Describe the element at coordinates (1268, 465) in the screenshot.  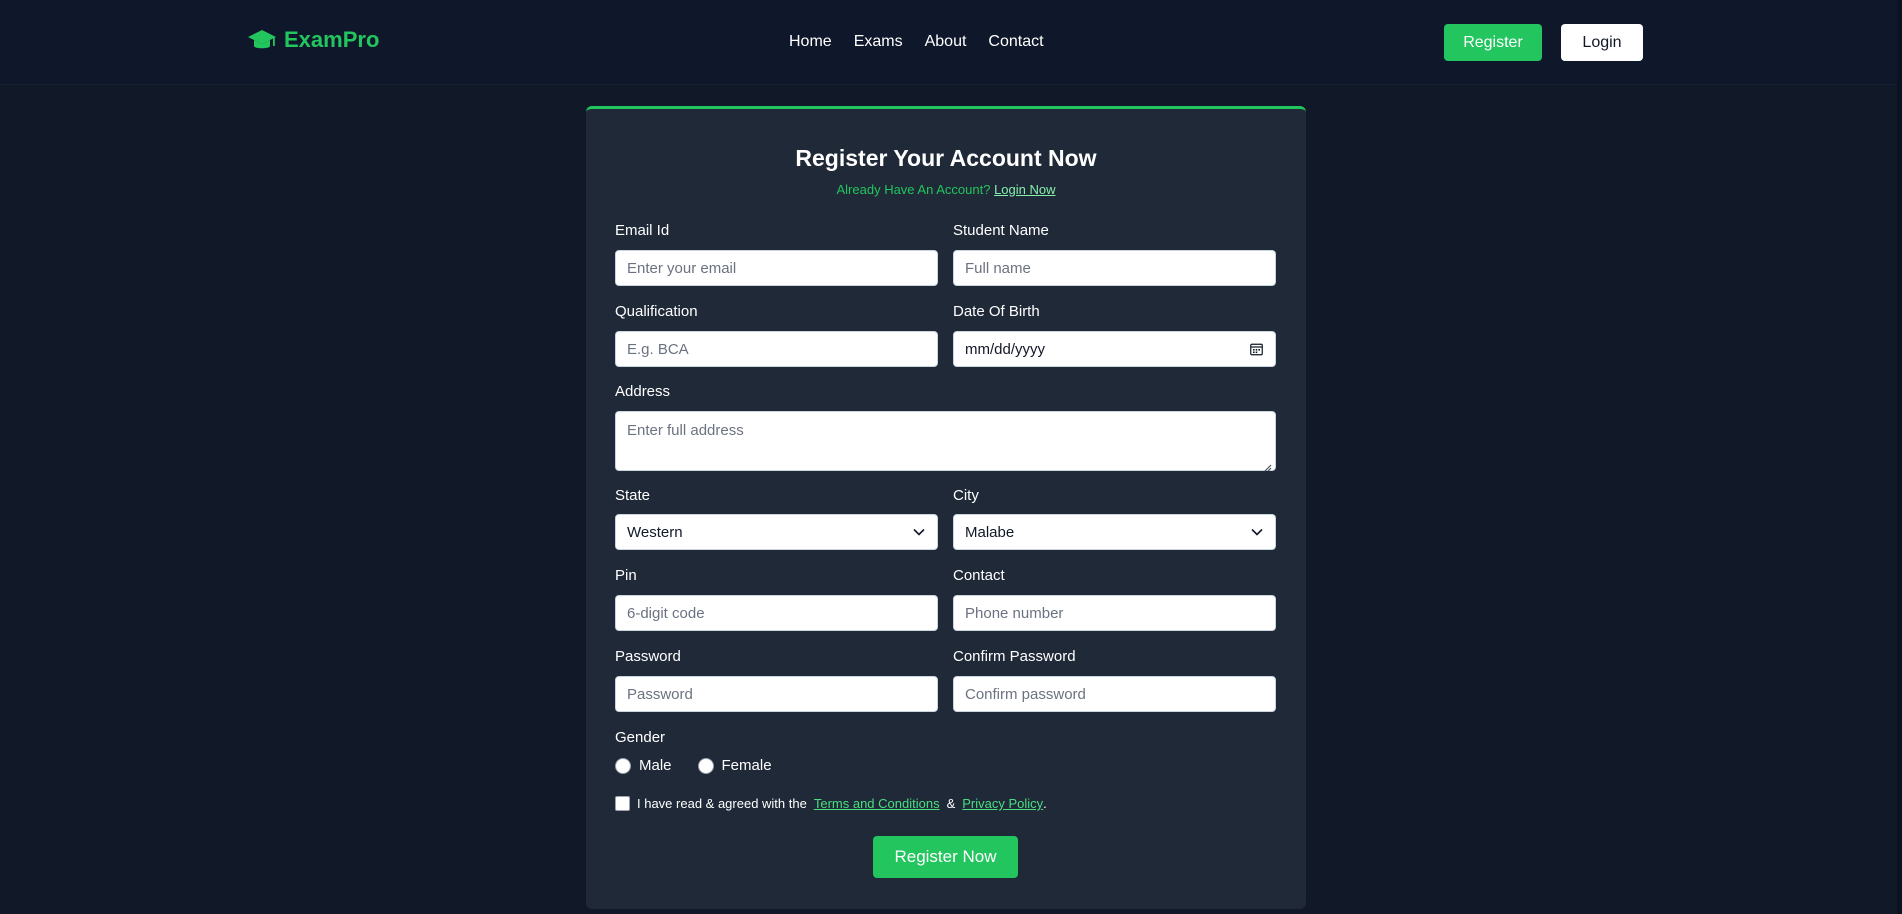
I see `resize-handle-icon` at that location.